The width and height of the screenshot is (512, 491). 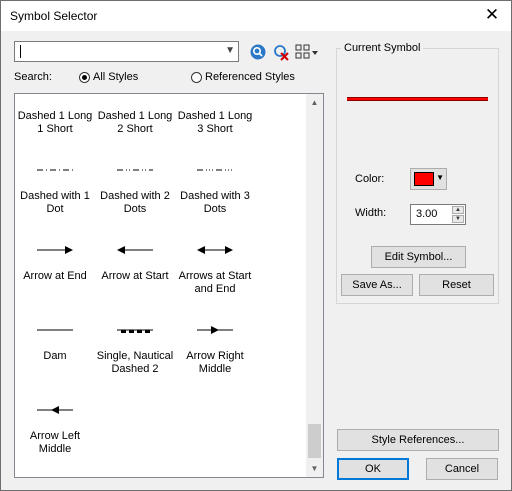 What do you see at coordinates (55, 122) in the screenshot?
I see `symbol-label: Dashed 1 Long 1 Short` at bounding box center [55, 122].